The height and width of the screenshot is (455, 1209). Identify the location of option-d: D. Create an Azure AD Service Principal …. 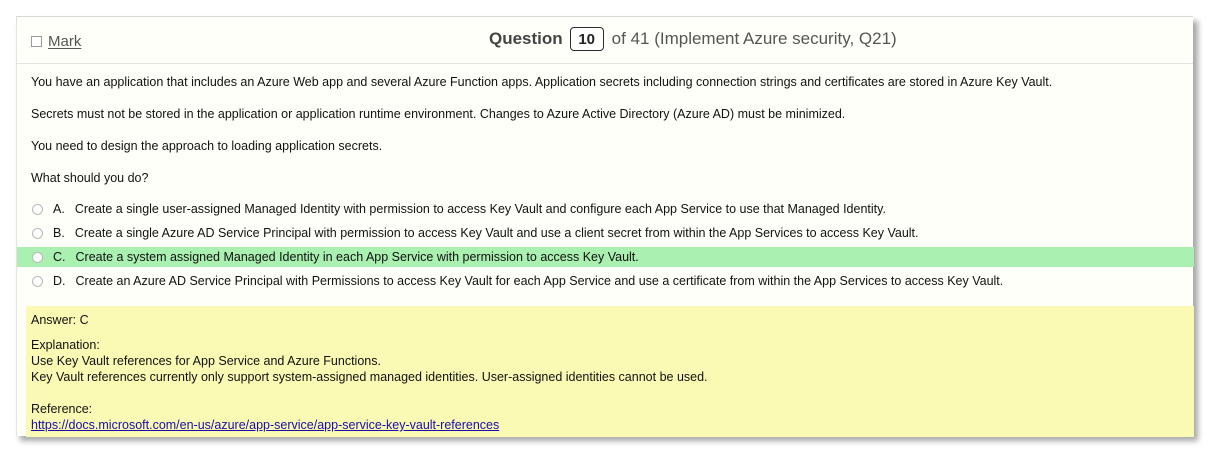
(605, 281).